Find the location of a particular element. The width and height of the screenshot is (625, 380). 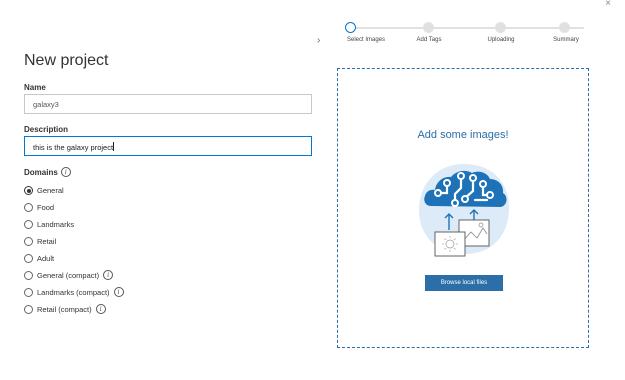

domain-option-landmarks: Landmarks is located at coordinates (49, 224).